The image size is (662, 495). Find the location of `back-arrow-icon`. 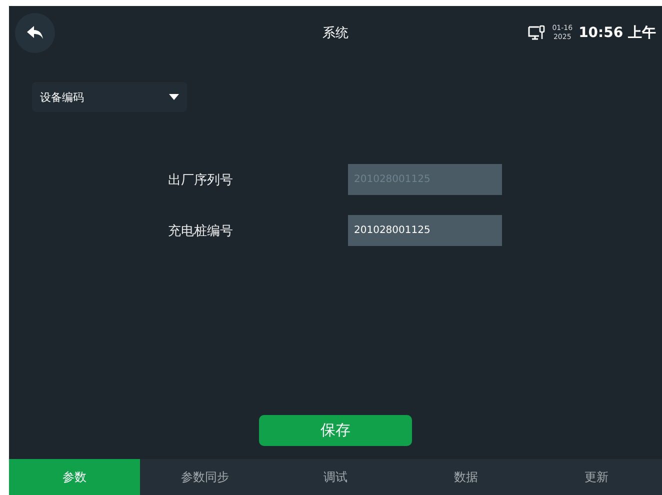

back-arrow-icon is located at coordinates (35, 33).